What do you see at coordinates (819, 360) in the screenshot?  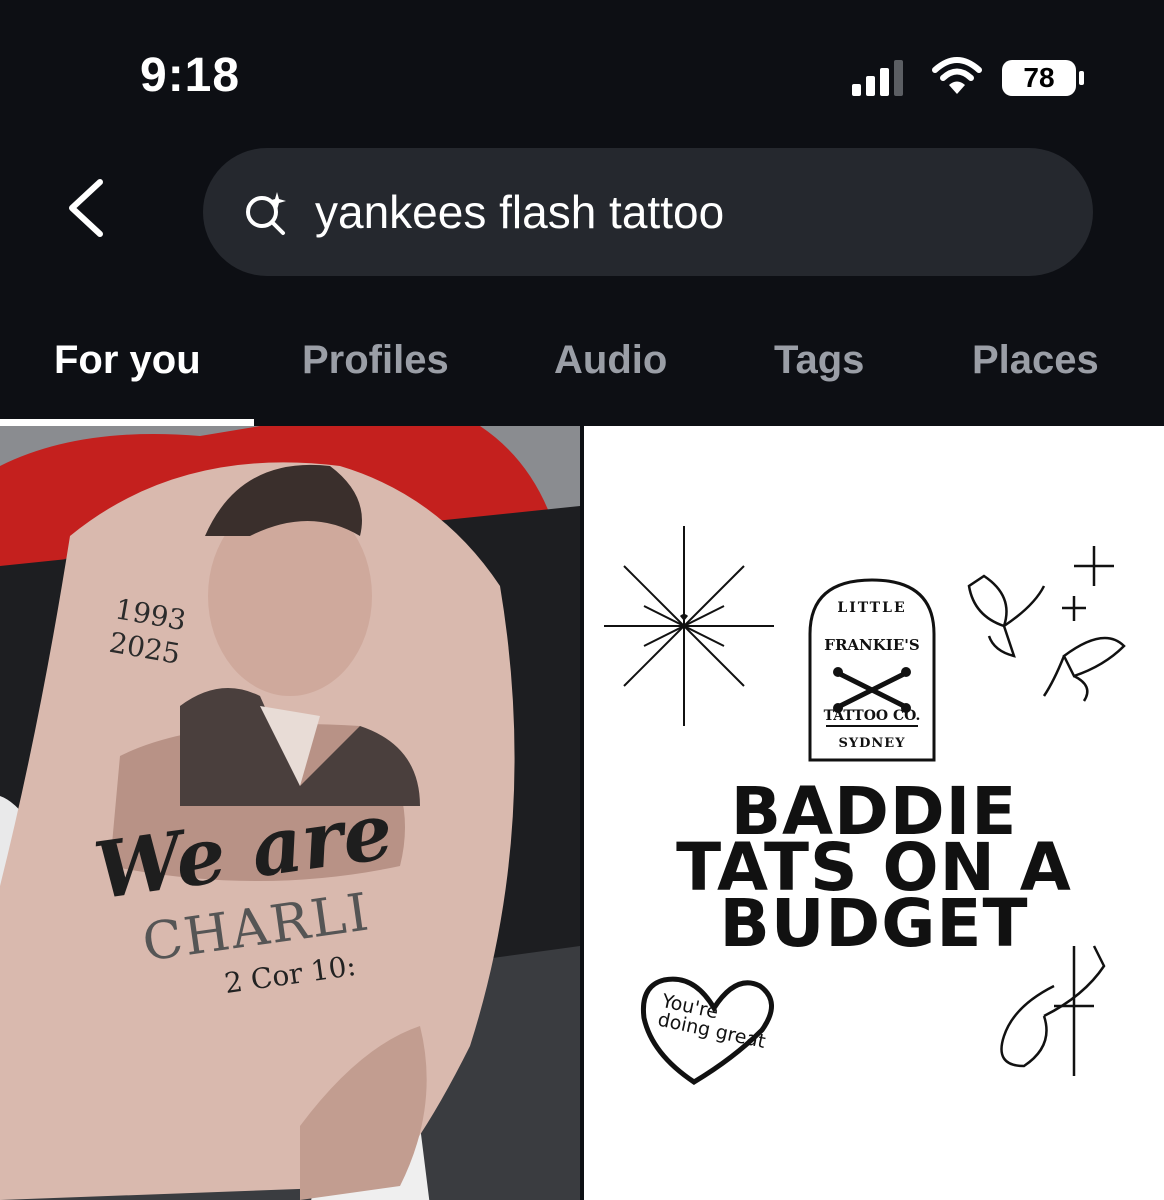 I see `tab-tags: Tags` at bounding box center [819, 360].